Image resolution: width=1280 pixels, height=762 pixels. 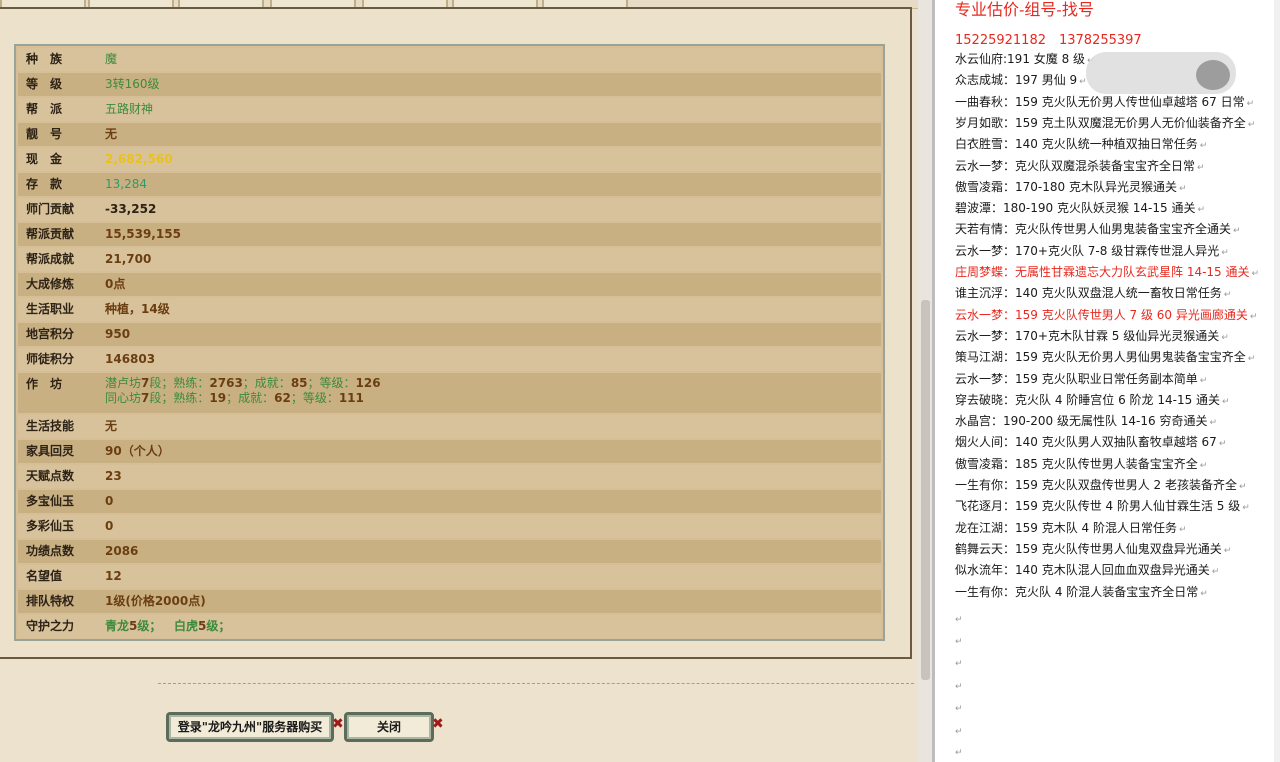 I want to click on doc-line-text: 云水一梦：170+克火队 7-8 级甘霖传世混人异光, so click(x=1087, y=250).